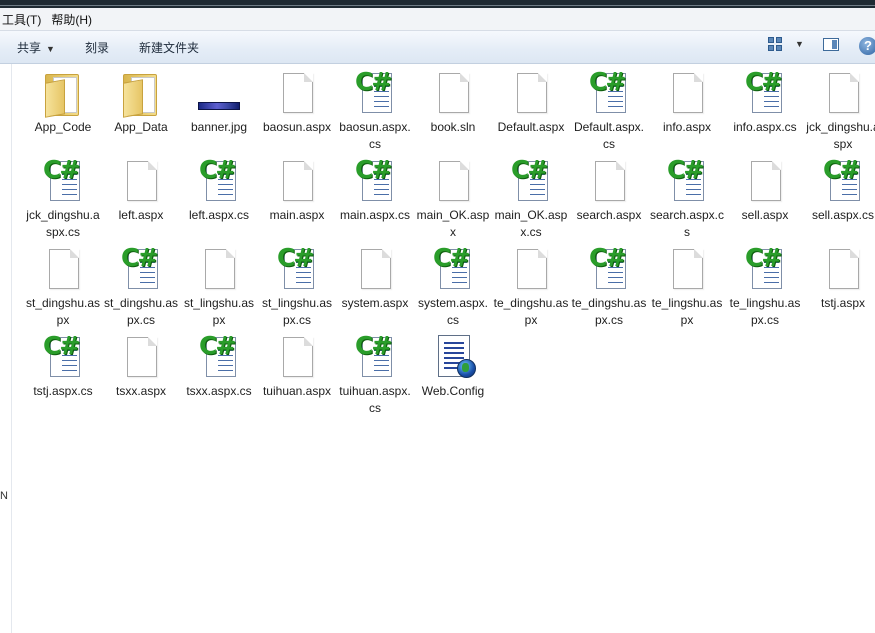 This screenshot has height=633, width=875. I want to click on file-name: tuihuan.aspx.cs, so click(375, 399).